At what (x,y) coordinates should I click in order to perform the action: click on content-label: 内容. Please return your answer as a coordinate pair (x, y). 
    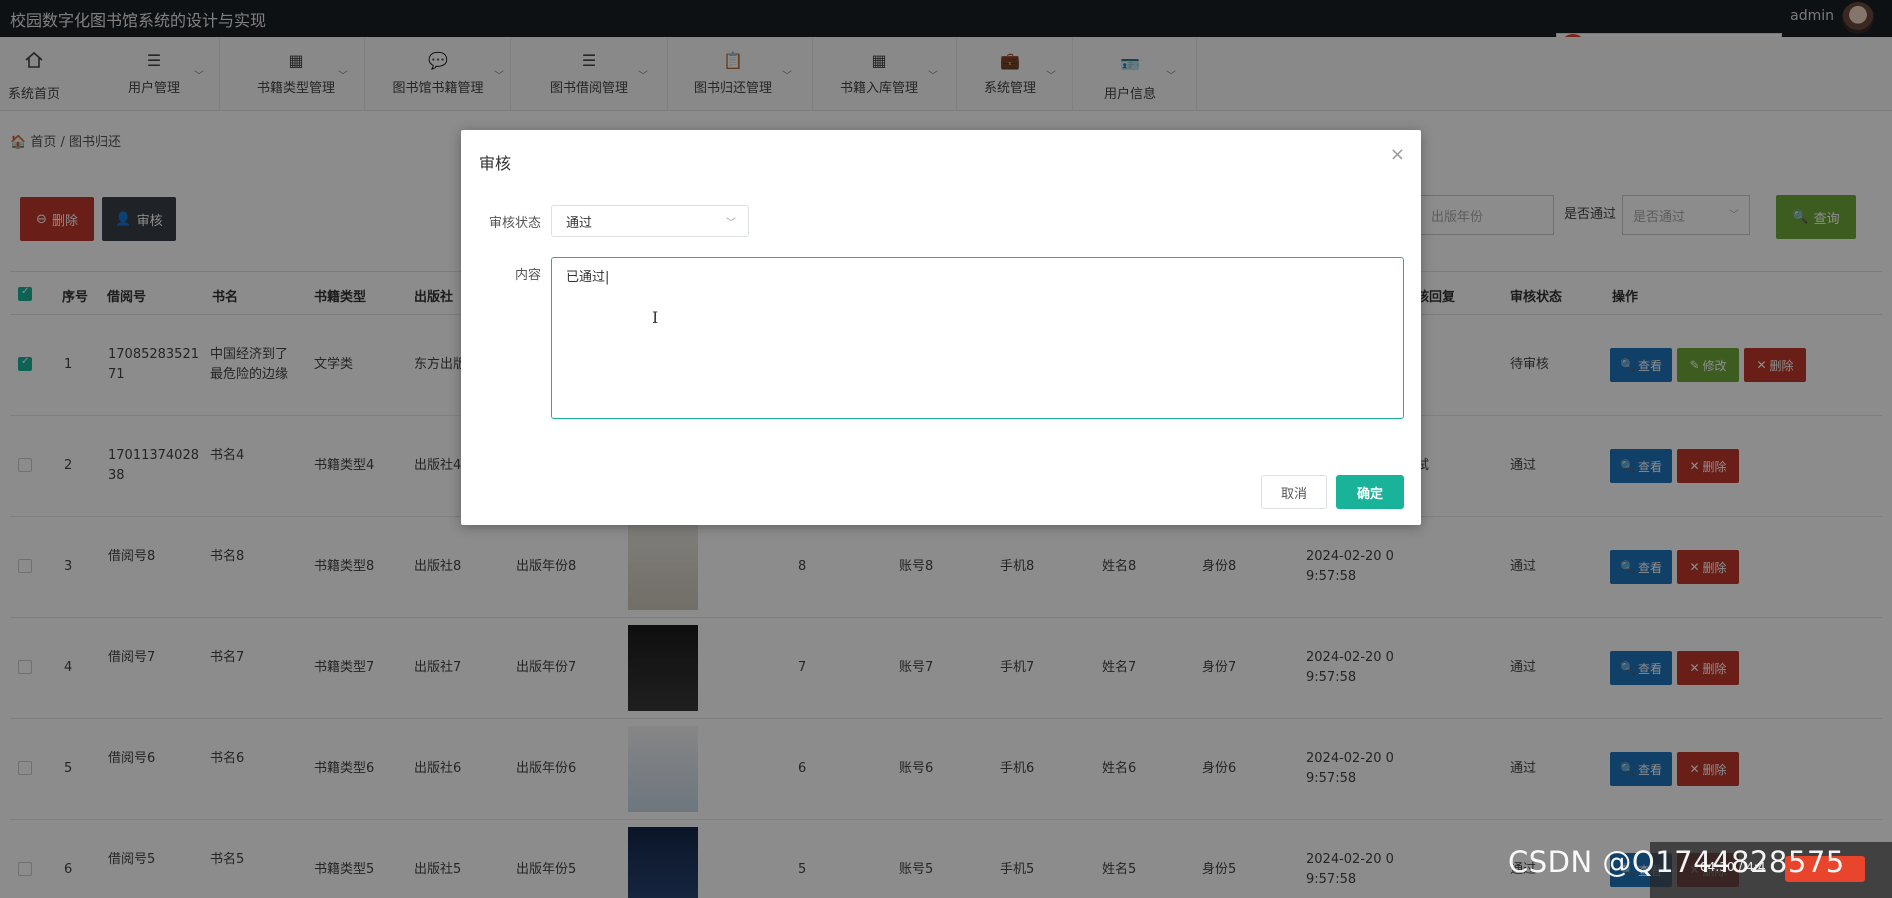
    Looking at the image, I should click on (528, 275).